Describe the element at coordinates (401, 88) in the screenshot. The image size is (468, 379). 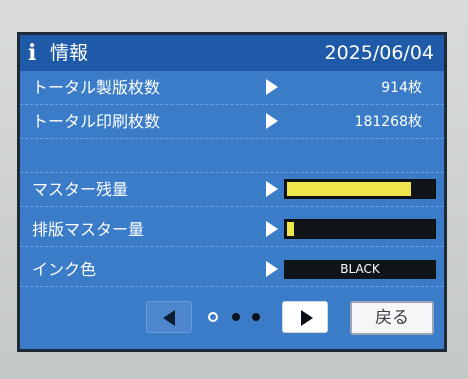
I see `row-value-total-masters: 914枚` at that location.